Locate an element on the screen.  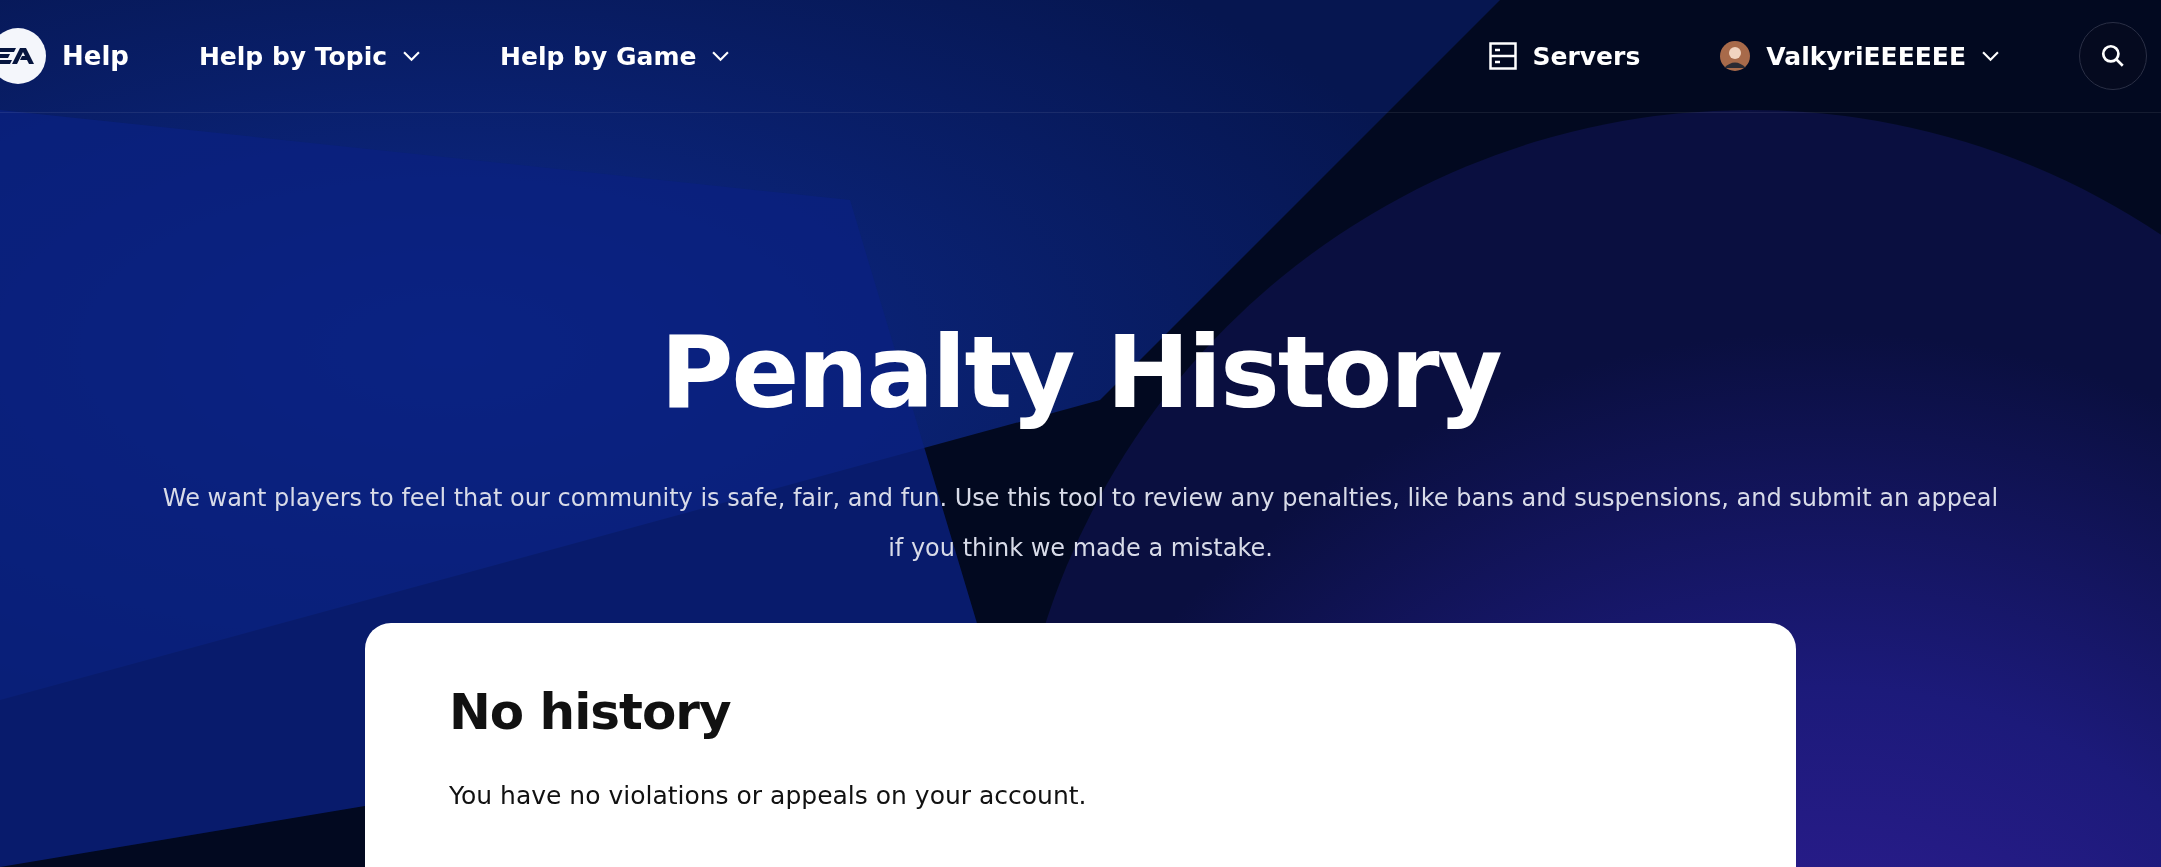
page-title: Penalty History is located at coordinates (1080, 373).